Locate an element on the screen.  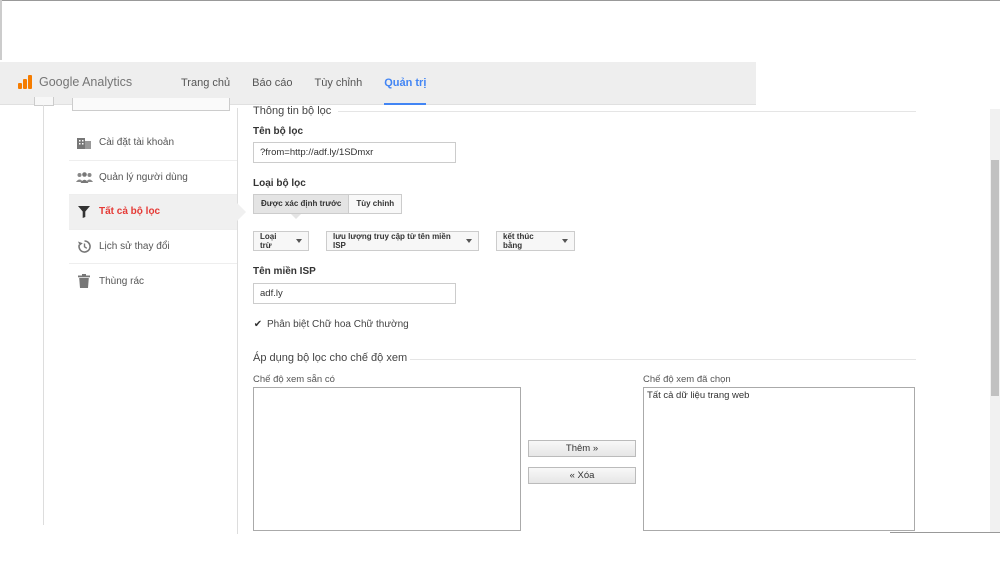
top-border is located at coordinates (500, 0).